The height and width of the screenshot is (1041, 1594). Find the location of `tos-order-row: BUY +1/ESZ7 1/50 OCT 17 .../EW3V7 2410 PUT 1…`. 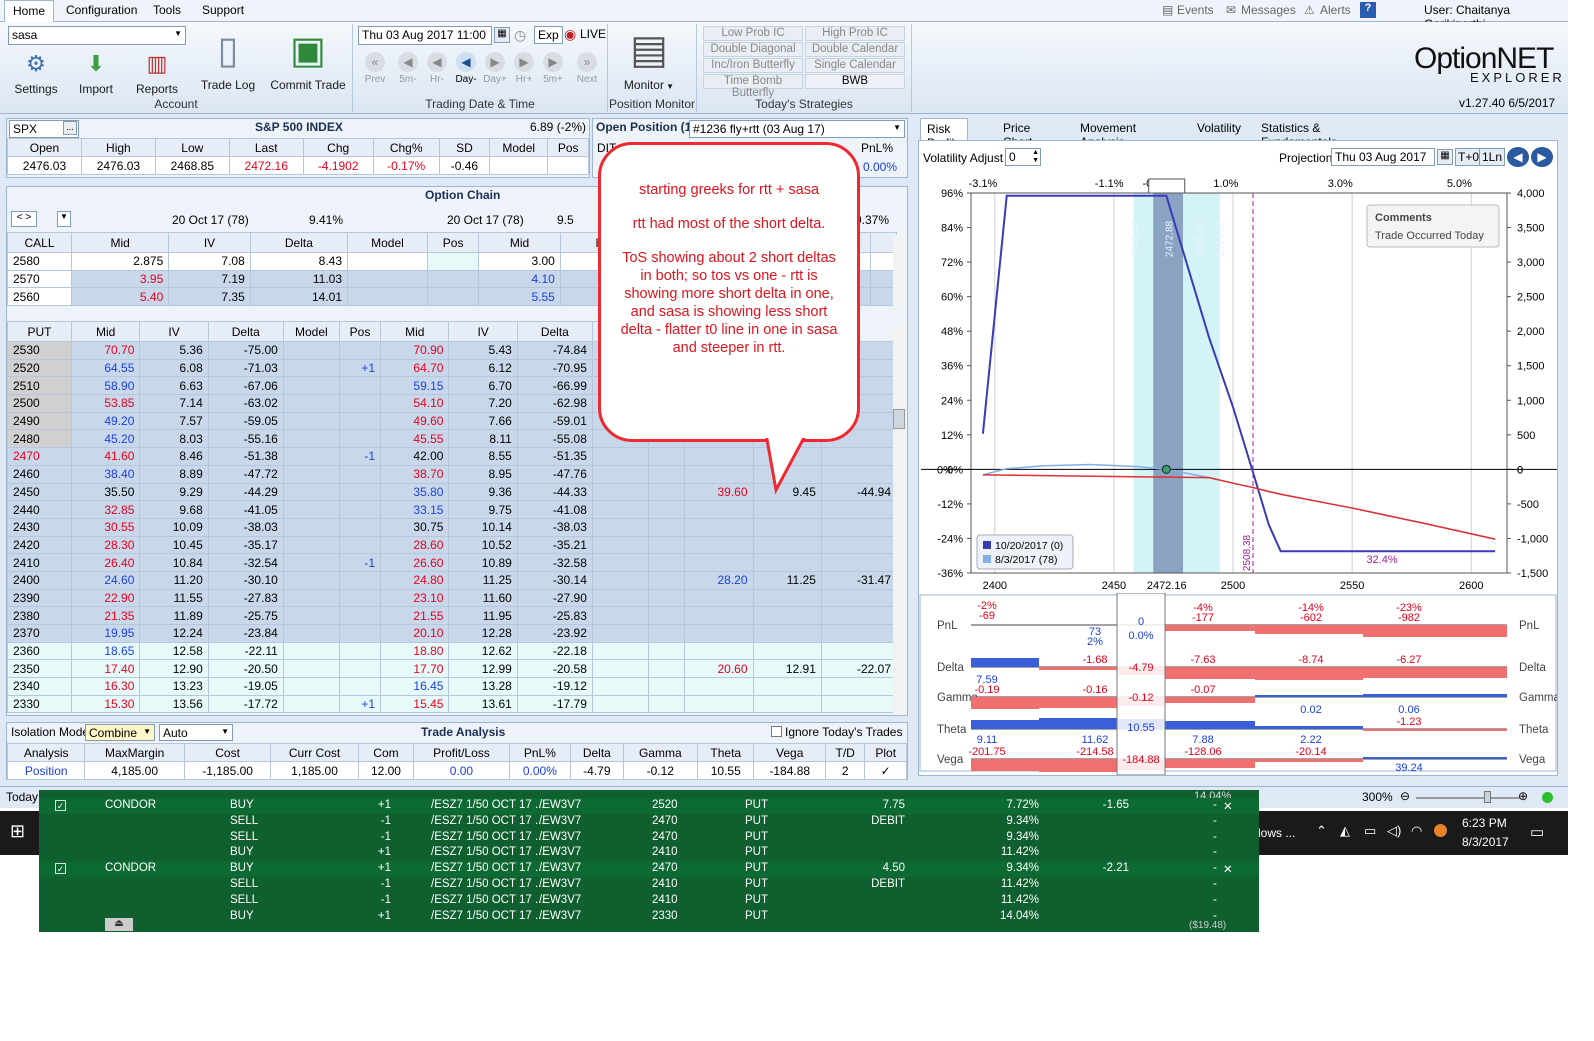

tos-order-row: BUY +1/ESZ7 1/50 OCT 17 .../EW3V7 2410 PUT 1… is located at coordinates (649, 853).